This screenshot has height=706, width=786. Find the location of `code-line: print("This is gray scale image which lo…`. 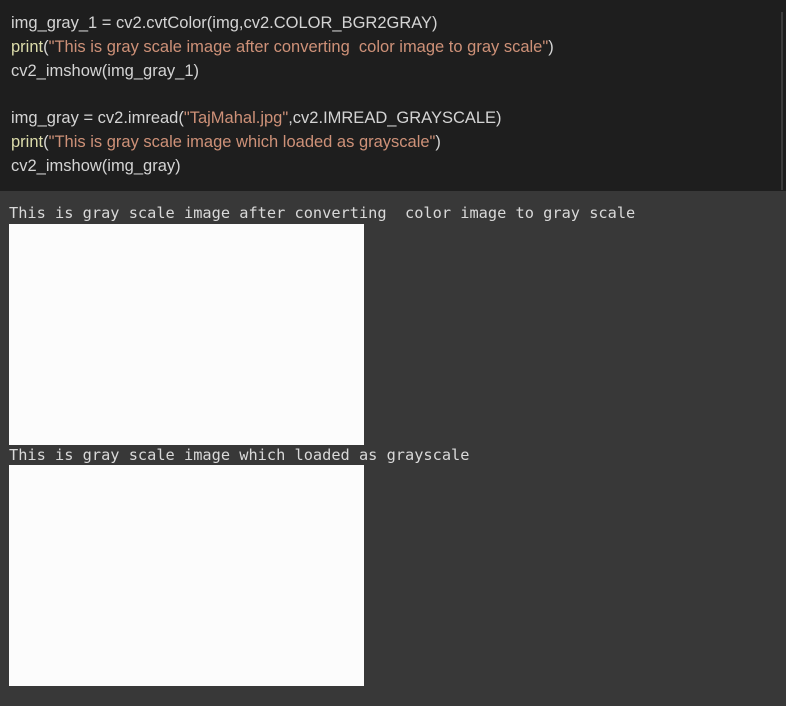

code-line: print("This is gray scale image which lo… is located at coordinates (282, 142).